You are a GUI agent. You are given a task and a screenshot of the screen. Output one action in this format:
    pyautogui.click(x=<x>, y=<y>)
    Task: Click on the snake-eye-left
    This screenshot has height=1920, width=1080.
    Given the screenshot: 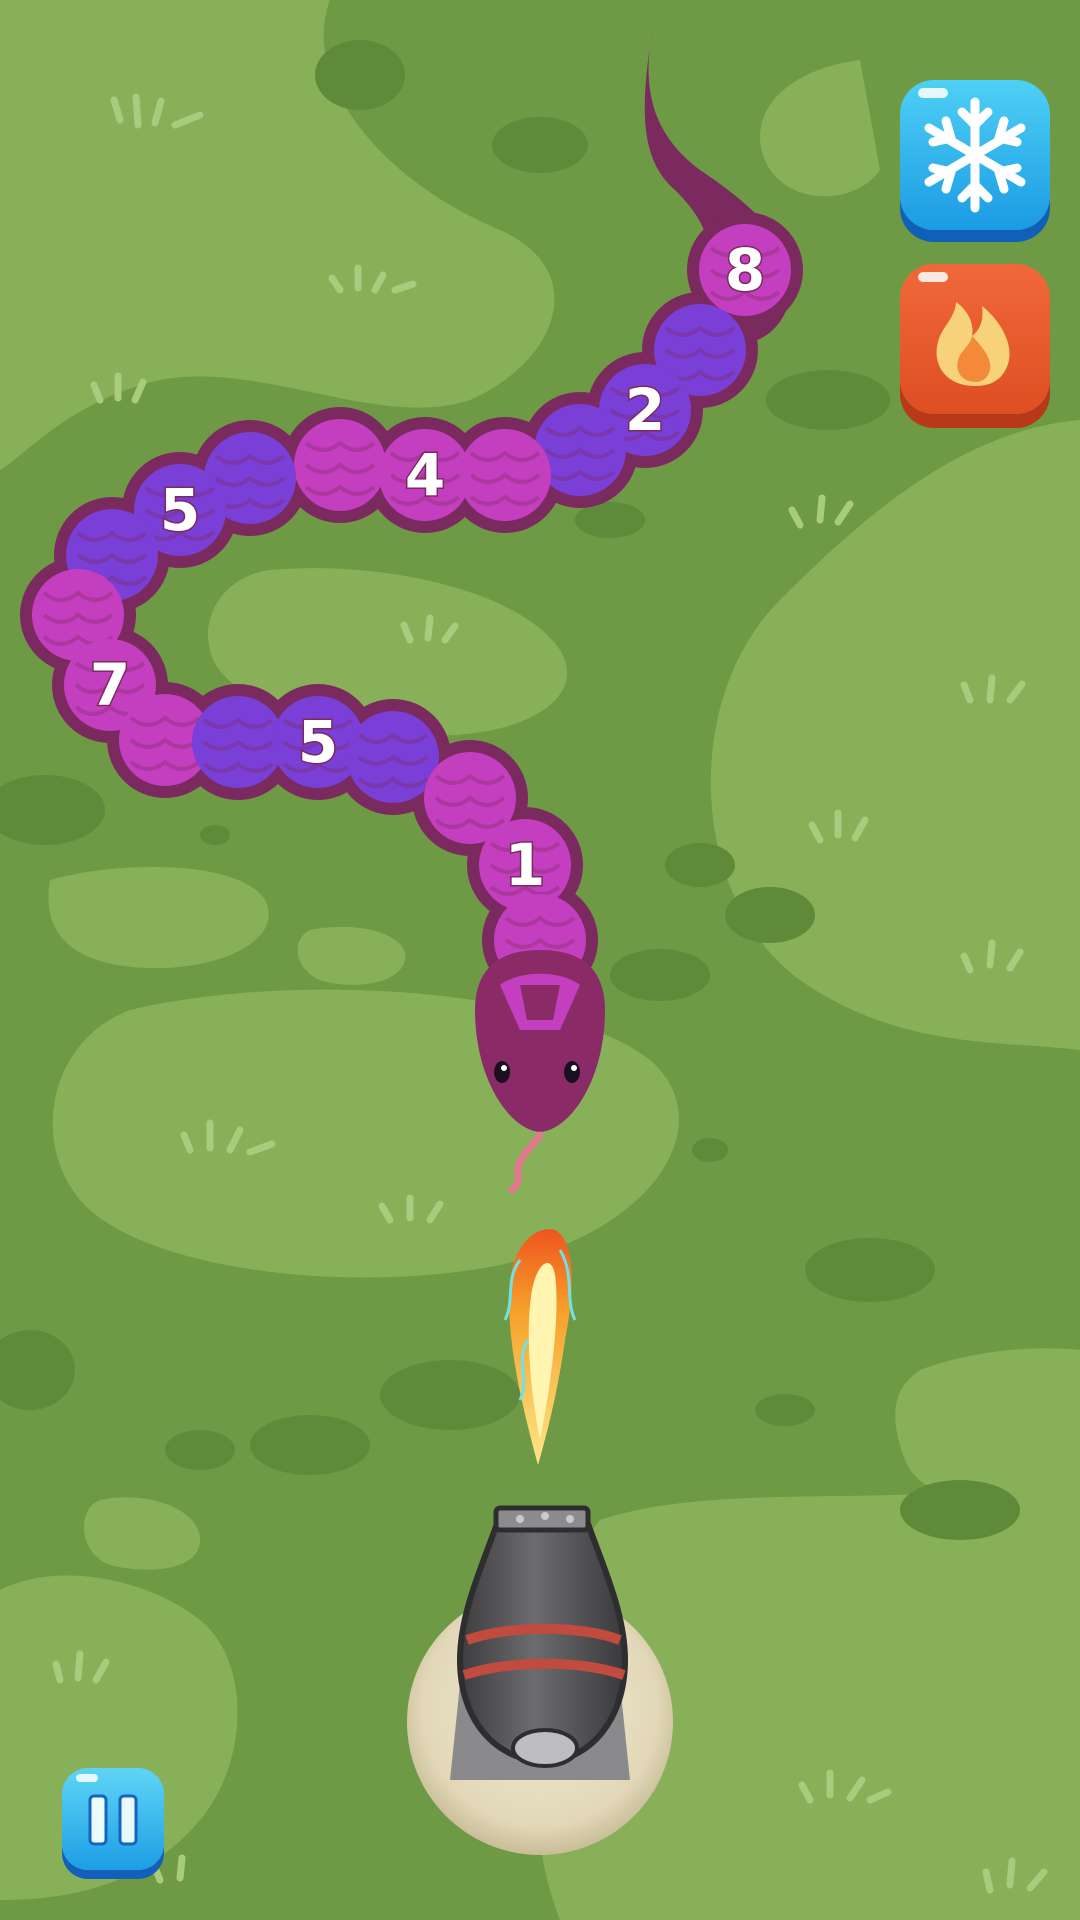 What is the action you would take?
    pyautogui.click(x=502, y=1072)
    